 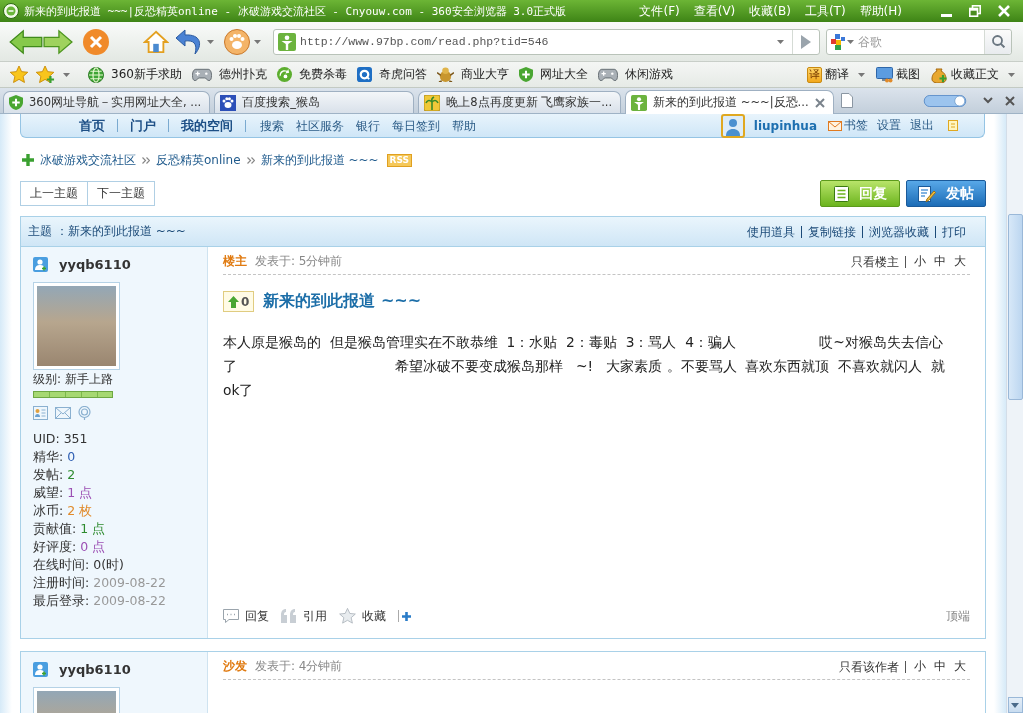 I want to click on bookmark-link: 网址大全, so click(x=553, y=74).